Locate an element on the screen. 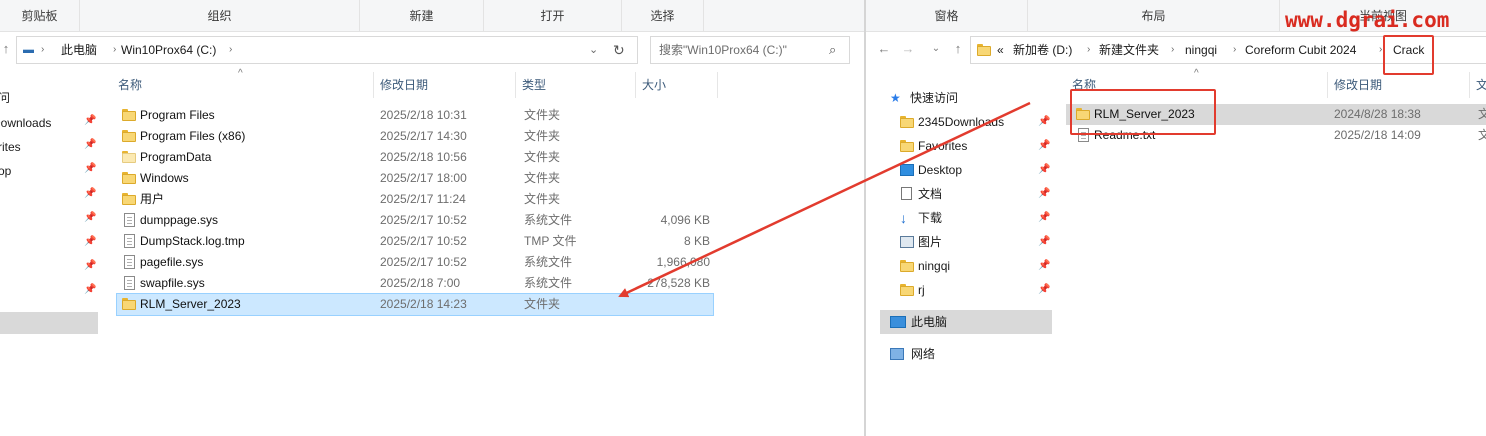  nav-item-rj: rj 📌 is located at coordinates (975, 290).